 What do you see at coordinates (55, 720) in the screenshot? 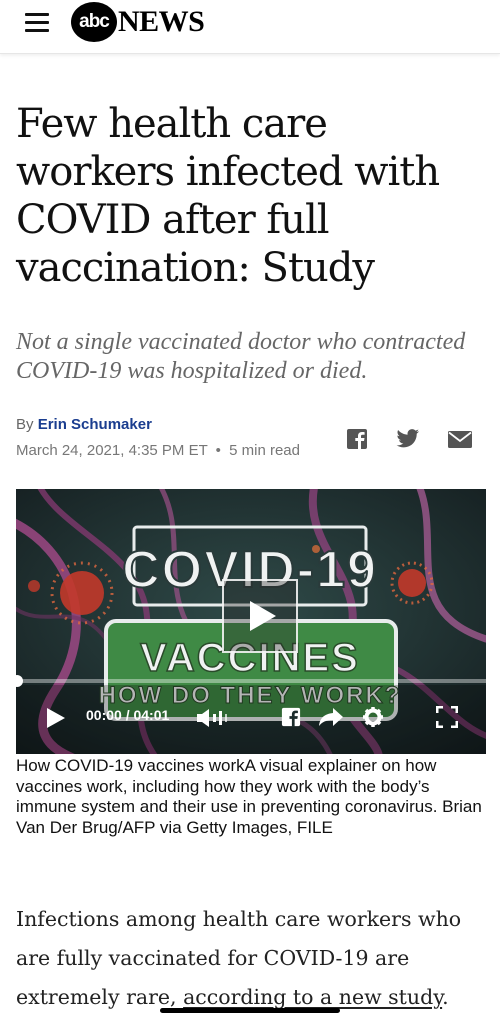
I see `play-icon` at bounding box center [55, 720].